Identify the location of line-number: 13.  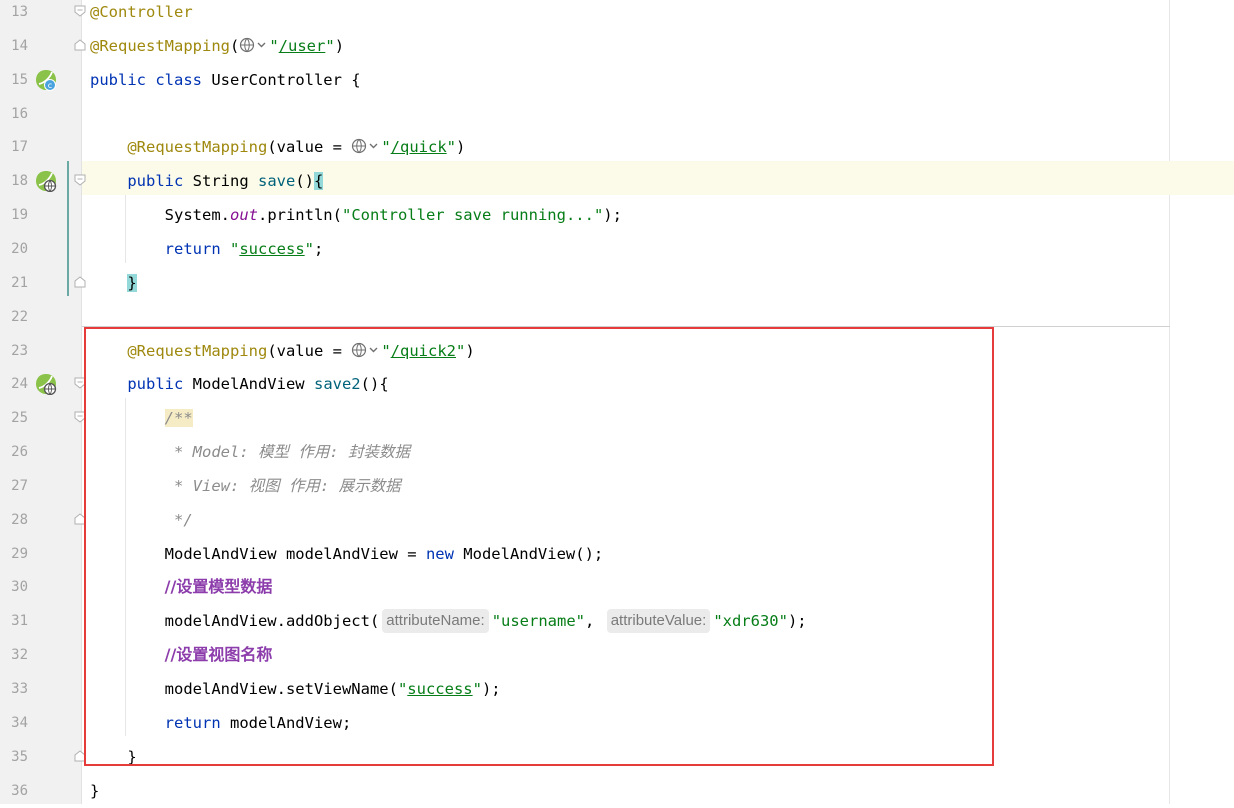
(14, 14).